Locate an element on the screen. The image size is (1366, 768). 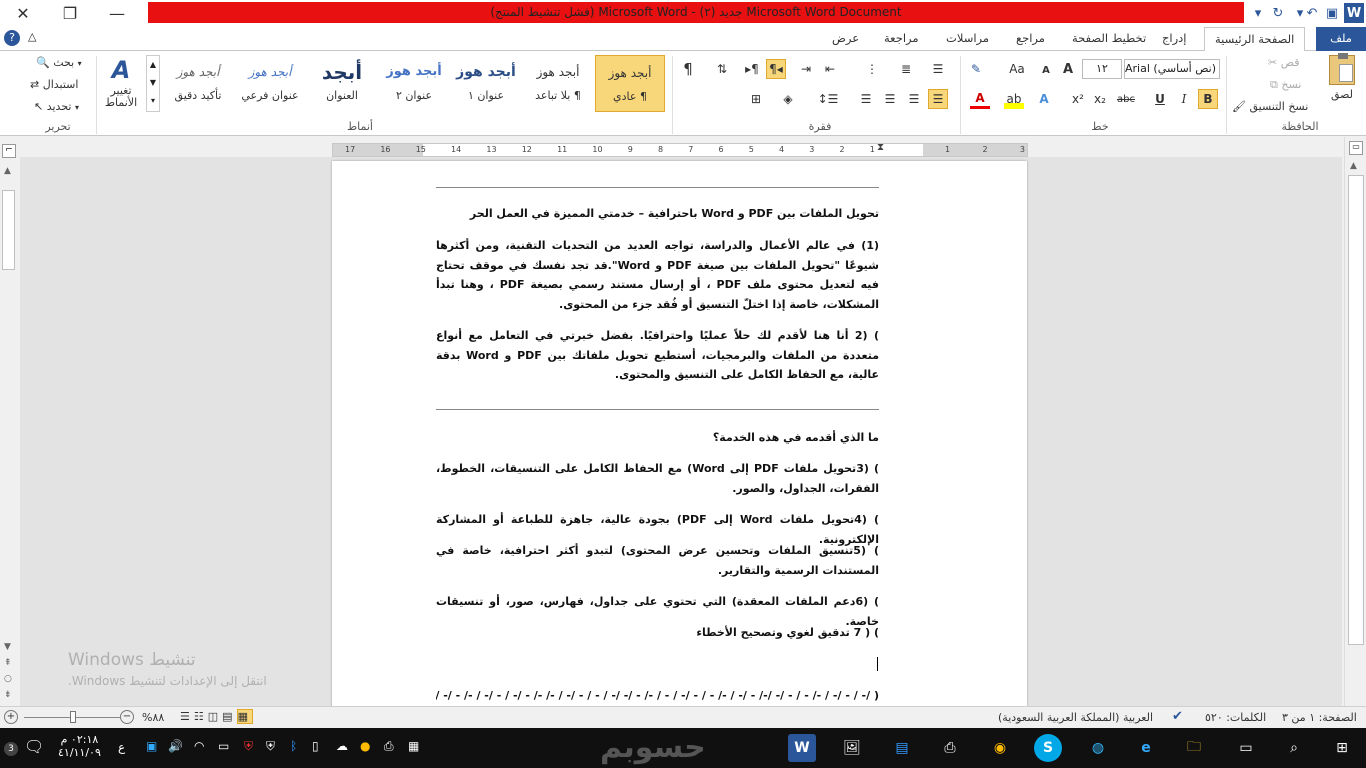
tab-view: عرض is located at coordinates (845, 39).